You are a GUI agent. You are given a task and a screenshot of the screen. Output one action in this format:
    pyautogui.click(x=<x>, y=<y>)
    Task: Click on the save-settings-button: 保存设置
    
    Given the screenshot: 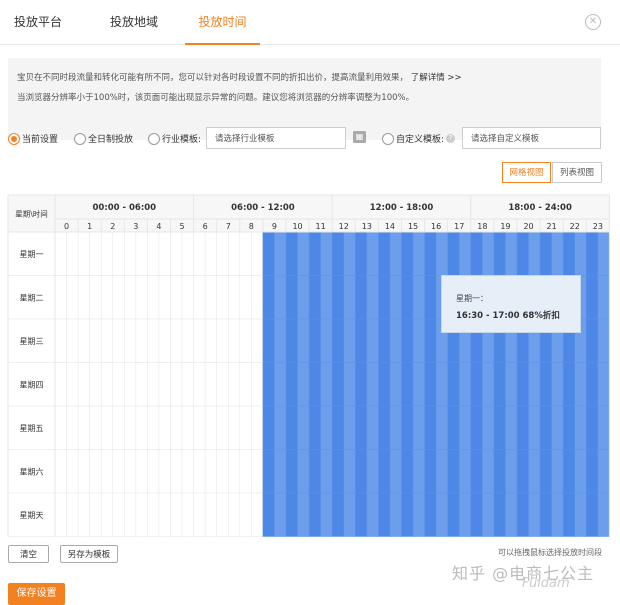 What is the action you would take?
    pyautogui.click(x=36, y=594)
    